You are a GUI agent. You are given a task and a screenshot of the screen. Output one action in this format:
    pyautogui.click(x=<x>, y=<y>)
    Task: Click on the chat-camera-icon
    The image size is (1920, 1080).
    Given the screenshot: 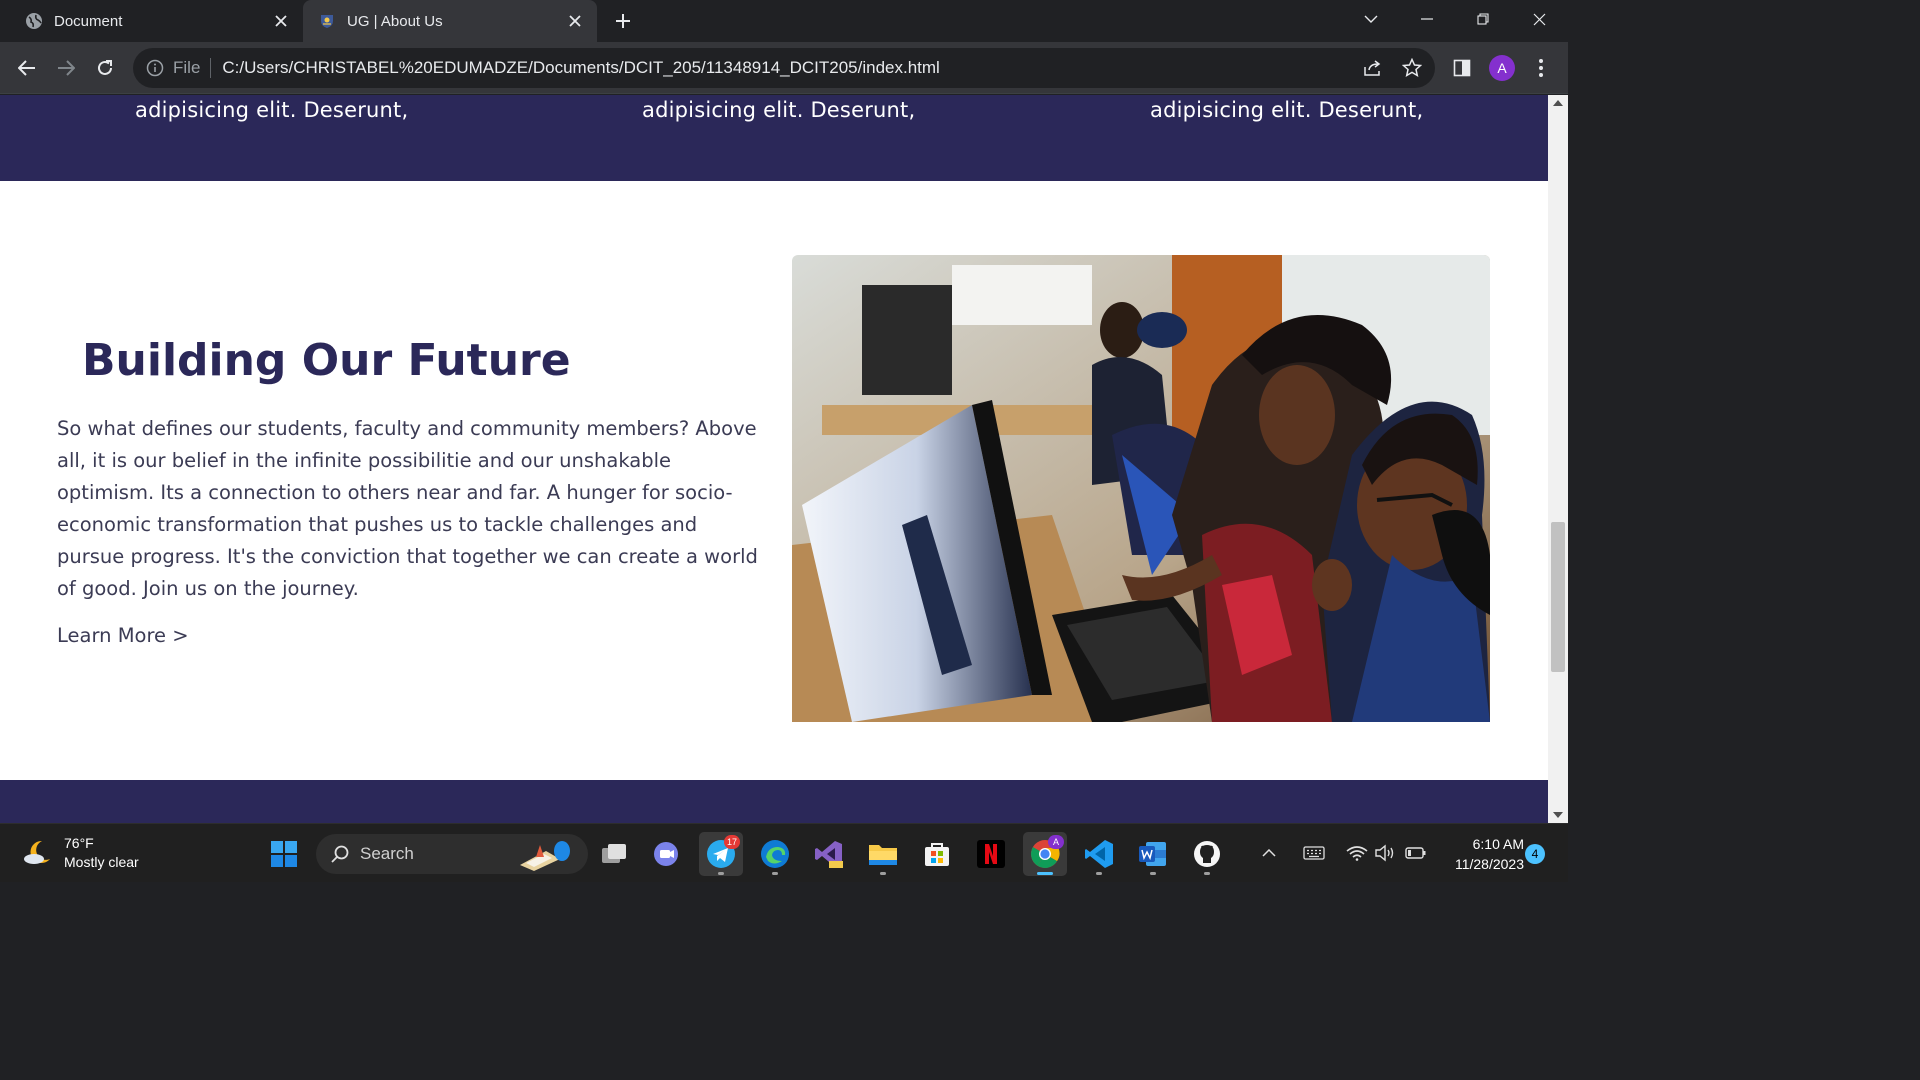 What is the action you would take?
    pyautogui.click(x=666, y=854)
    